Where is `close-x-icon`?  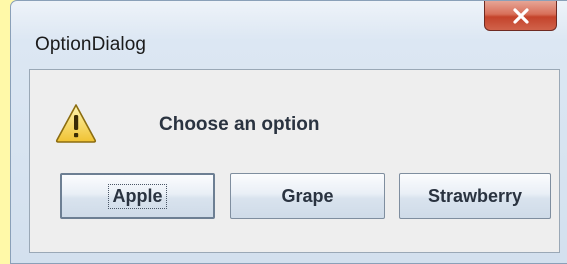
close-x-icon is located at coordinates (521, 15).